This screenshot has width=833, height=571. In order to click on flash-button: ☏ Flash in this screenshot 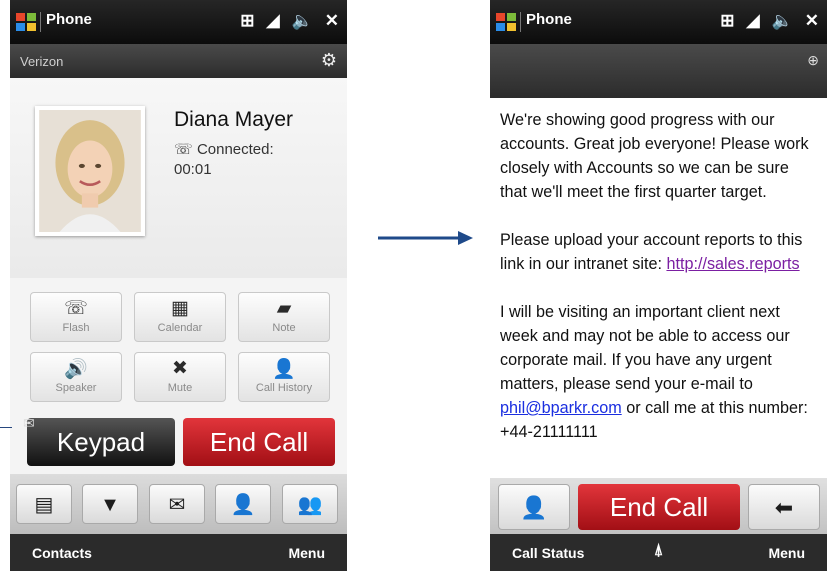, I will do `click(76, 317)`.